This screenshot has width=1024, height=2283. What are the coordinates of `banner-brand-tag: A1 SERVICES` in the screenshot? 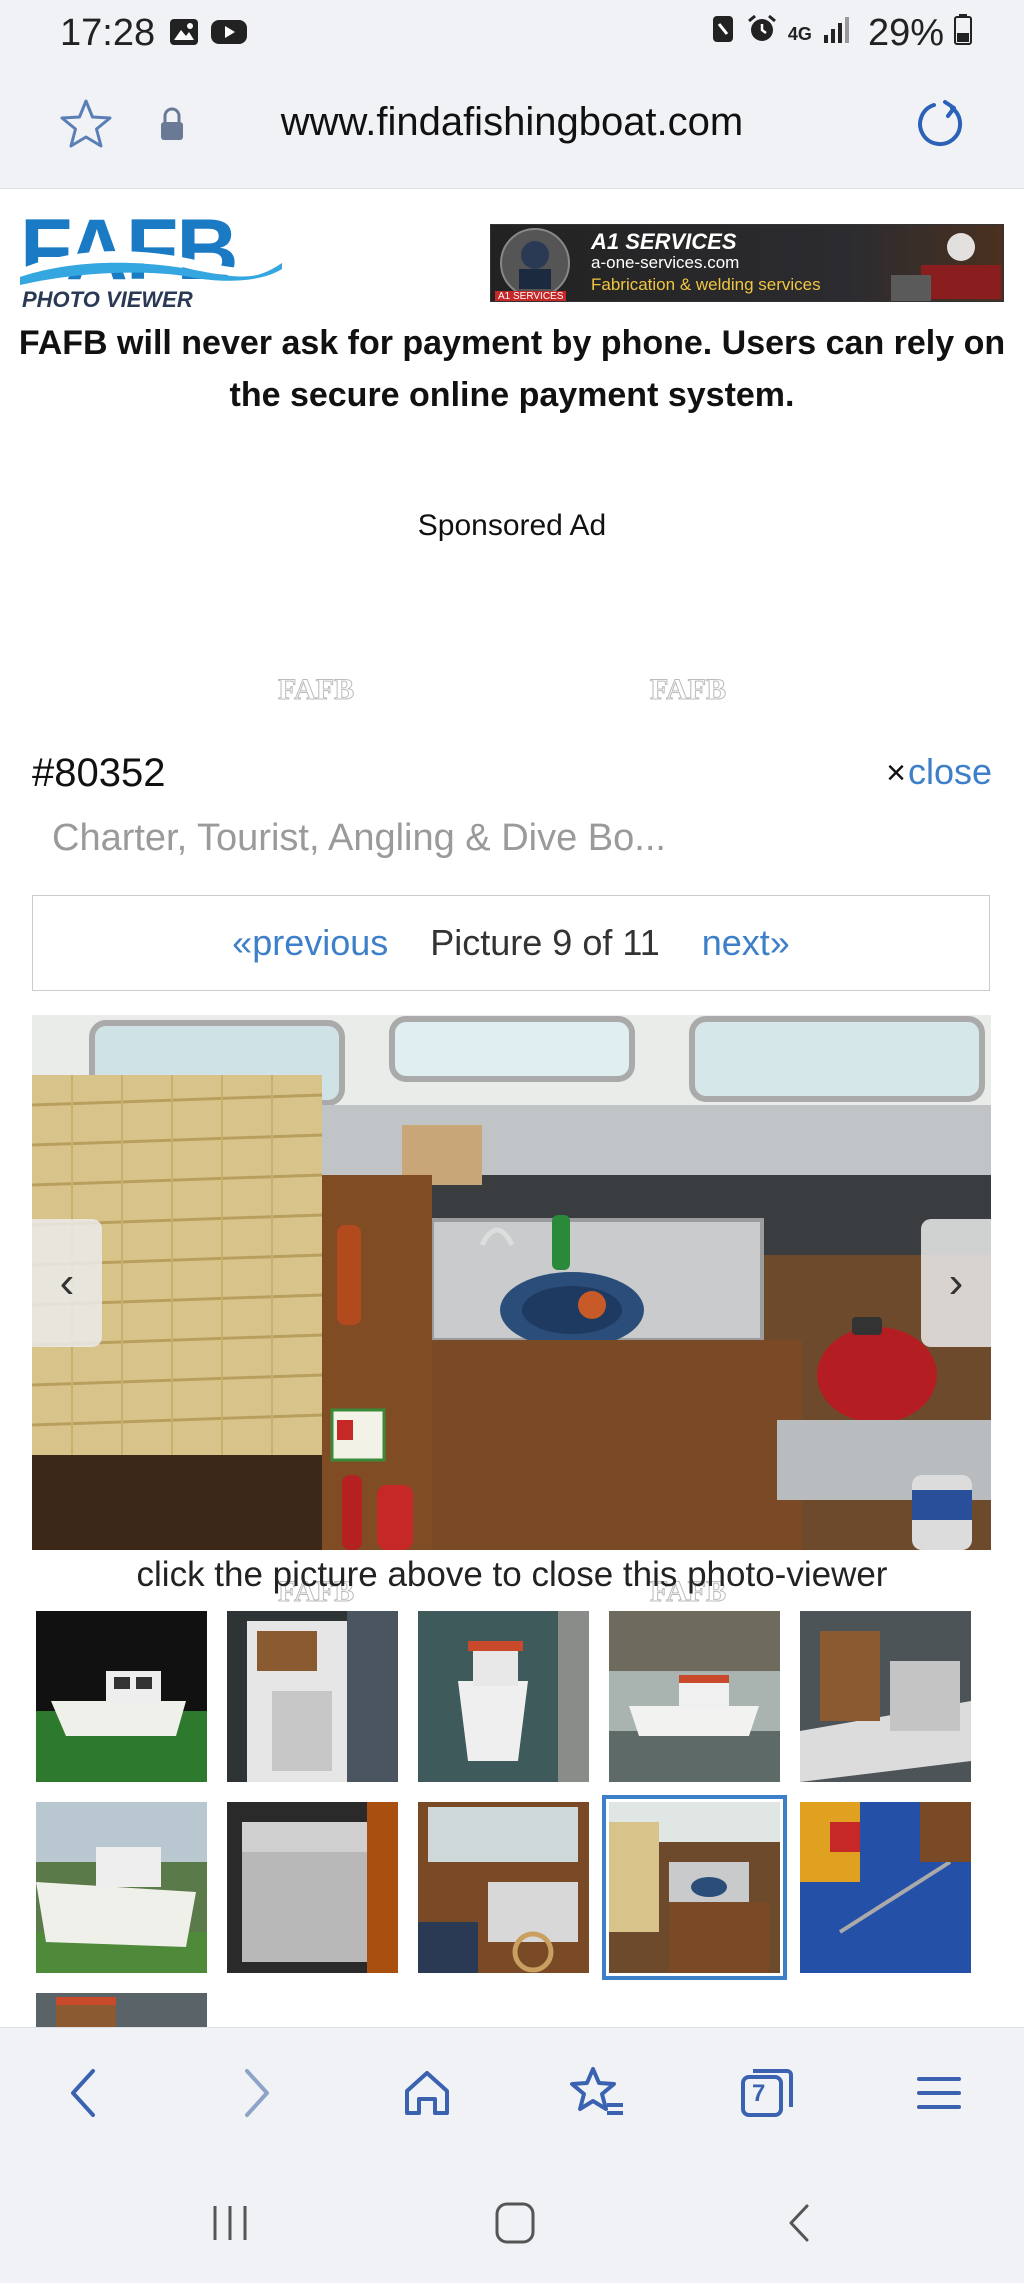 It's located at (531, 296).